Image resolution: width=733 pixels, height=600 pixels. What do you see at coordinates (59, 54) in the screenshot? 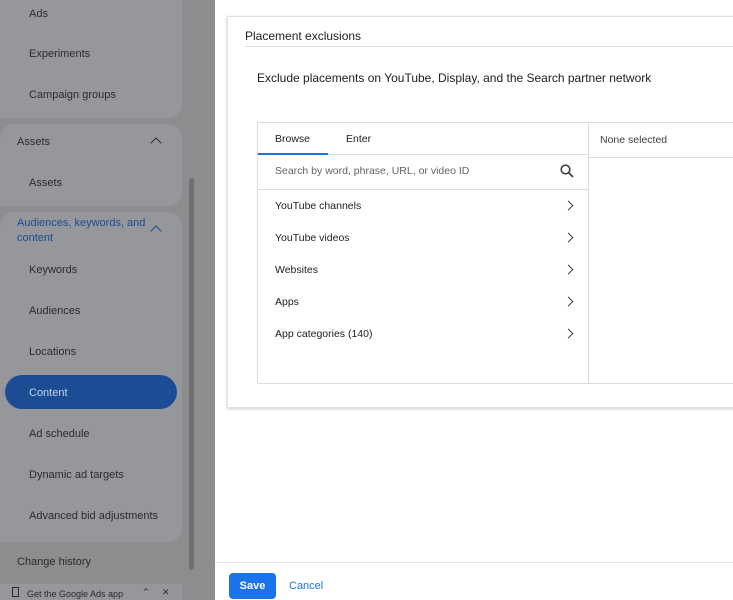
I see `sidebar-item-experiments: Experiments` at bounding box center [59, 54].